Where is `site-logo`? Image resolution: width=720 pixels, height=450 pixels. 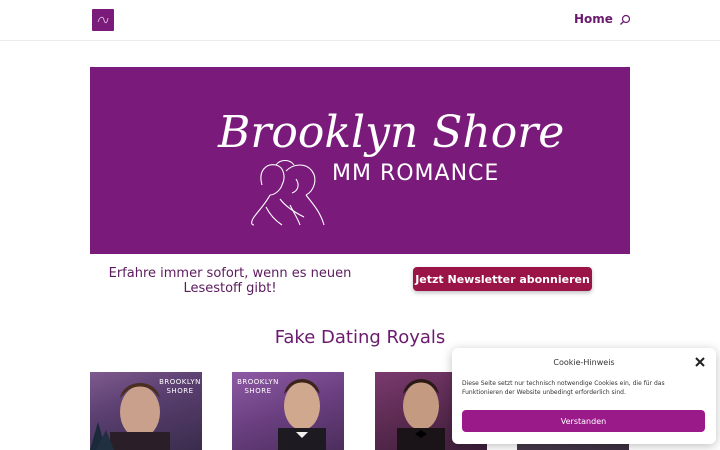
site-logo is located at coordinates (103, 20).